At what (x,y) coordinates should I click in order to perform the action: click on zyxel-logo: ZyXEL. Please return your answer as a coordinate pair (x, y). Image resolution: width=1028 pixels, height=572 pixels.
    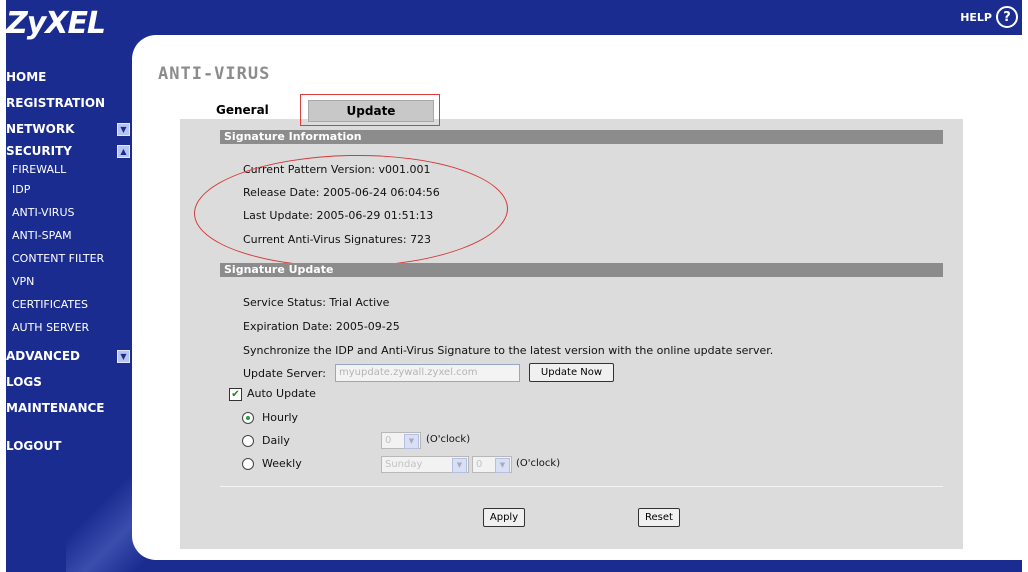
    Looking at the image, I should click on (56, 23).